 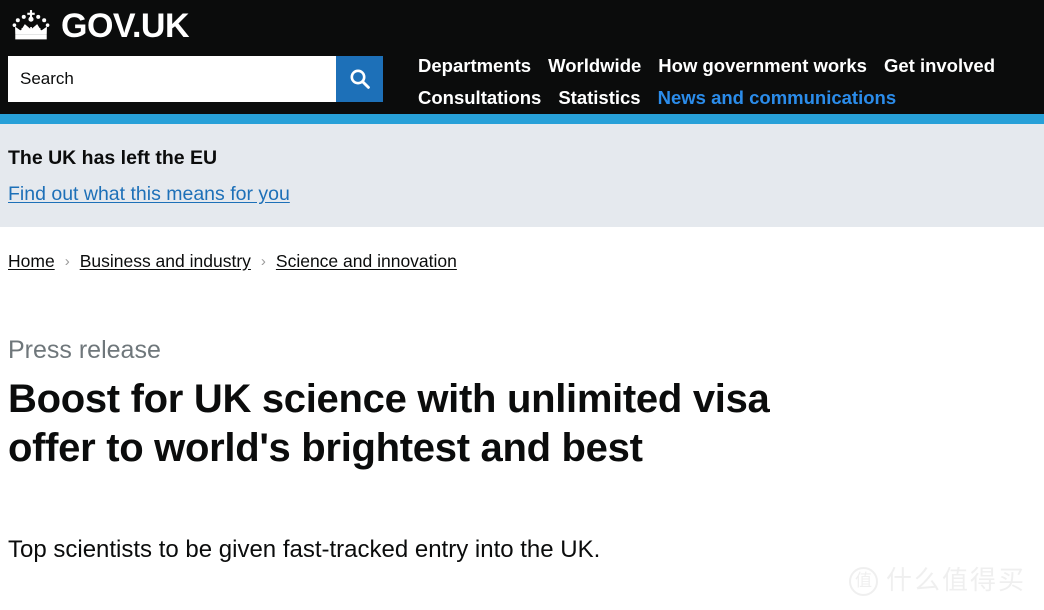 I want to click on nav-link-get-involved: Get involved, so click(x=939, y=66).